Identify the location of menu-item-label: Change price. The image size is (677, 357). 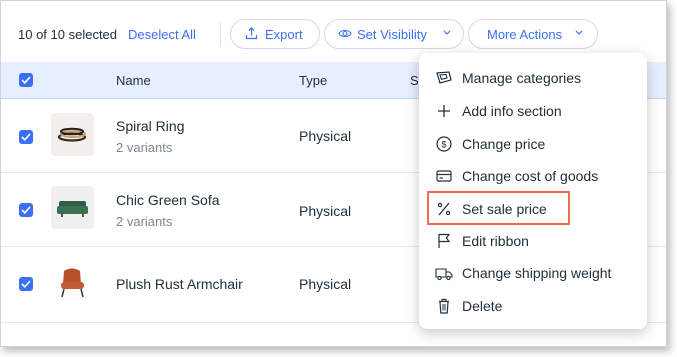
(504, 144).